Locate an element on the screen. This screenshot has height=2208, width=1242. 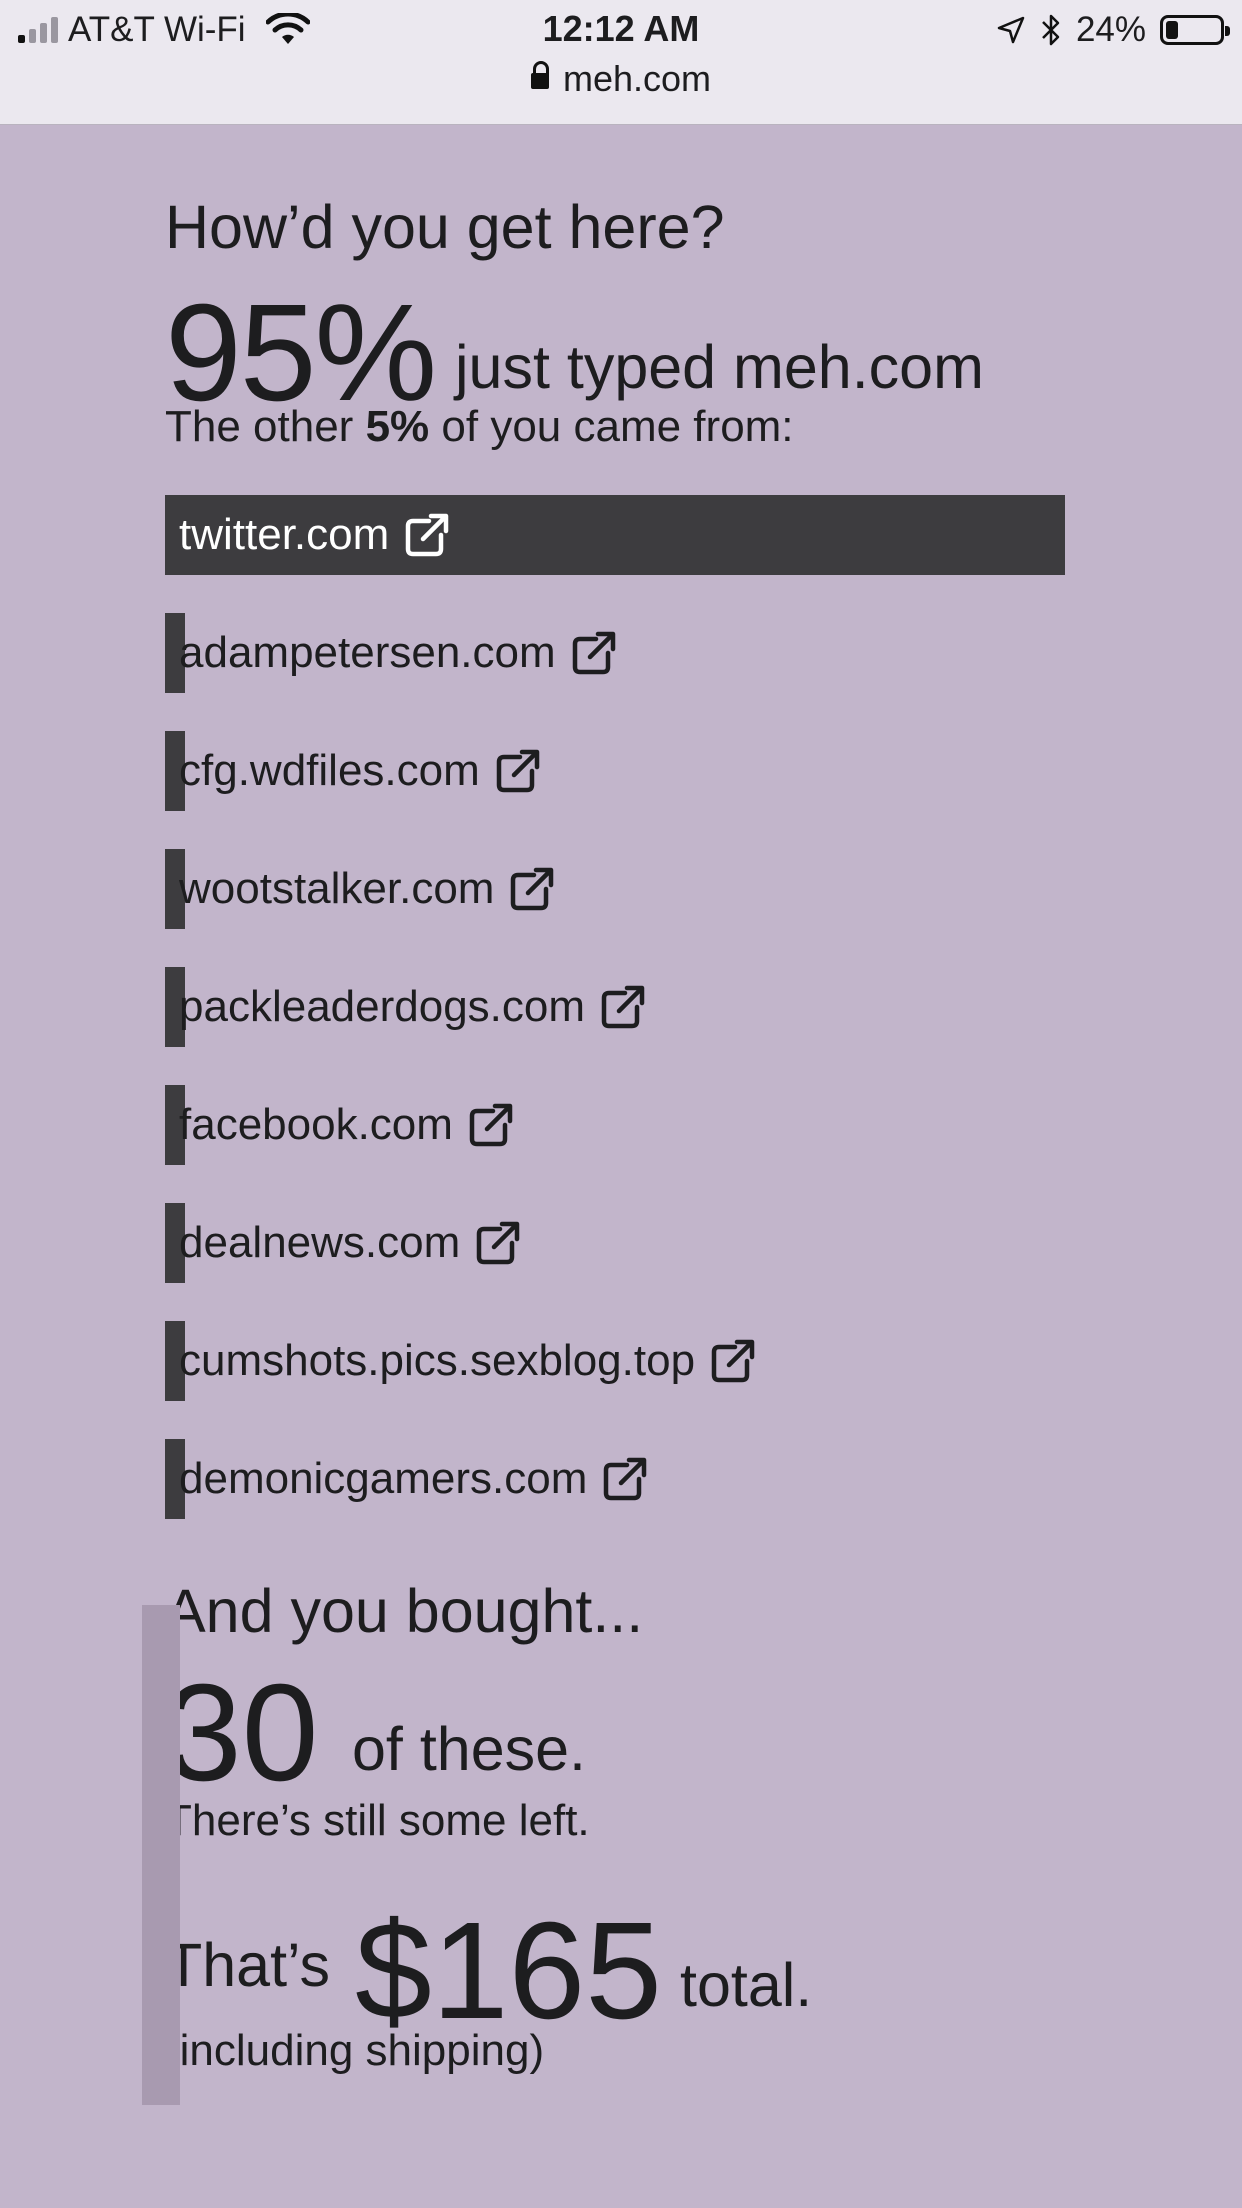
referral-link: wootstalker.com is located at coordinates (367, 889).